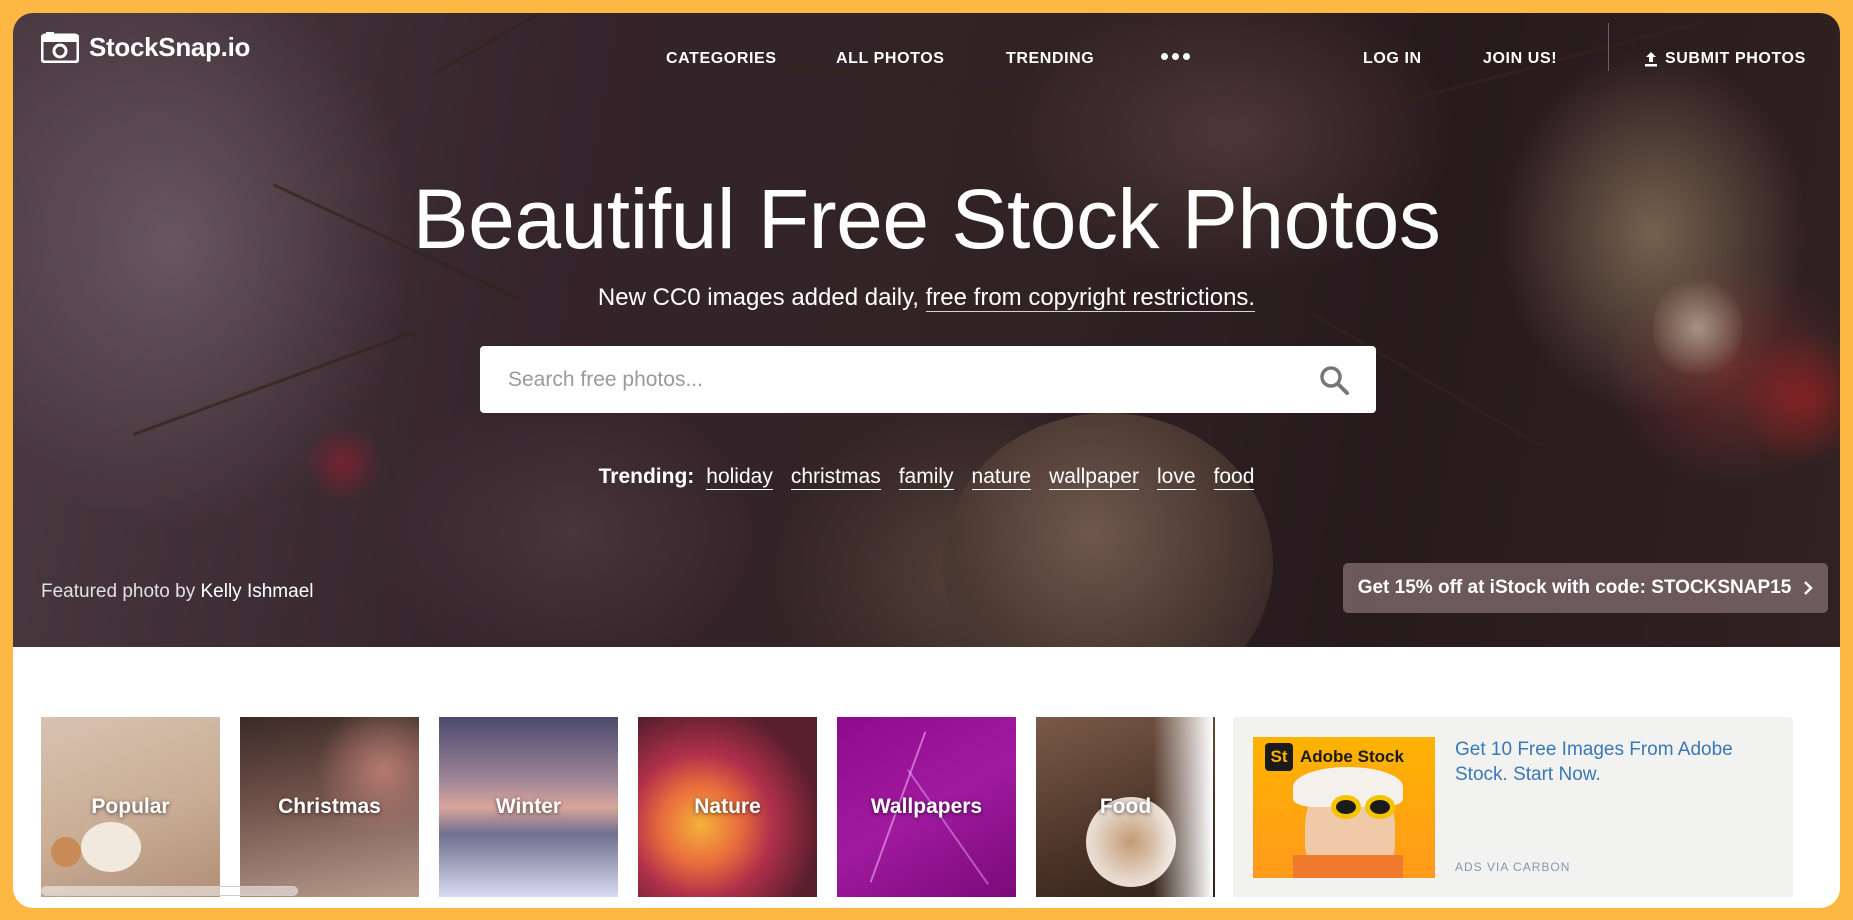 This screenshot has width=1853, height=920. Describe the element at coordinates (646, 476) in the screenshot. I see `trending-label: Trending:` at that location.